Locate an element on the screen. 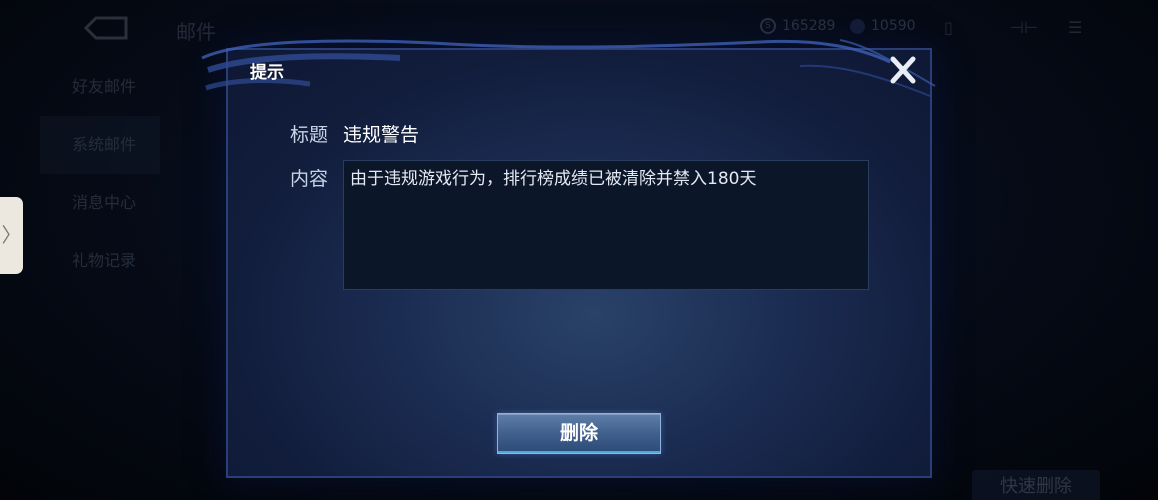 The image size is (1158, 500). mail-sidebar: 好友邮件 系统邮件 消息中心 礼物记录 is located at coordinates (100, 178).